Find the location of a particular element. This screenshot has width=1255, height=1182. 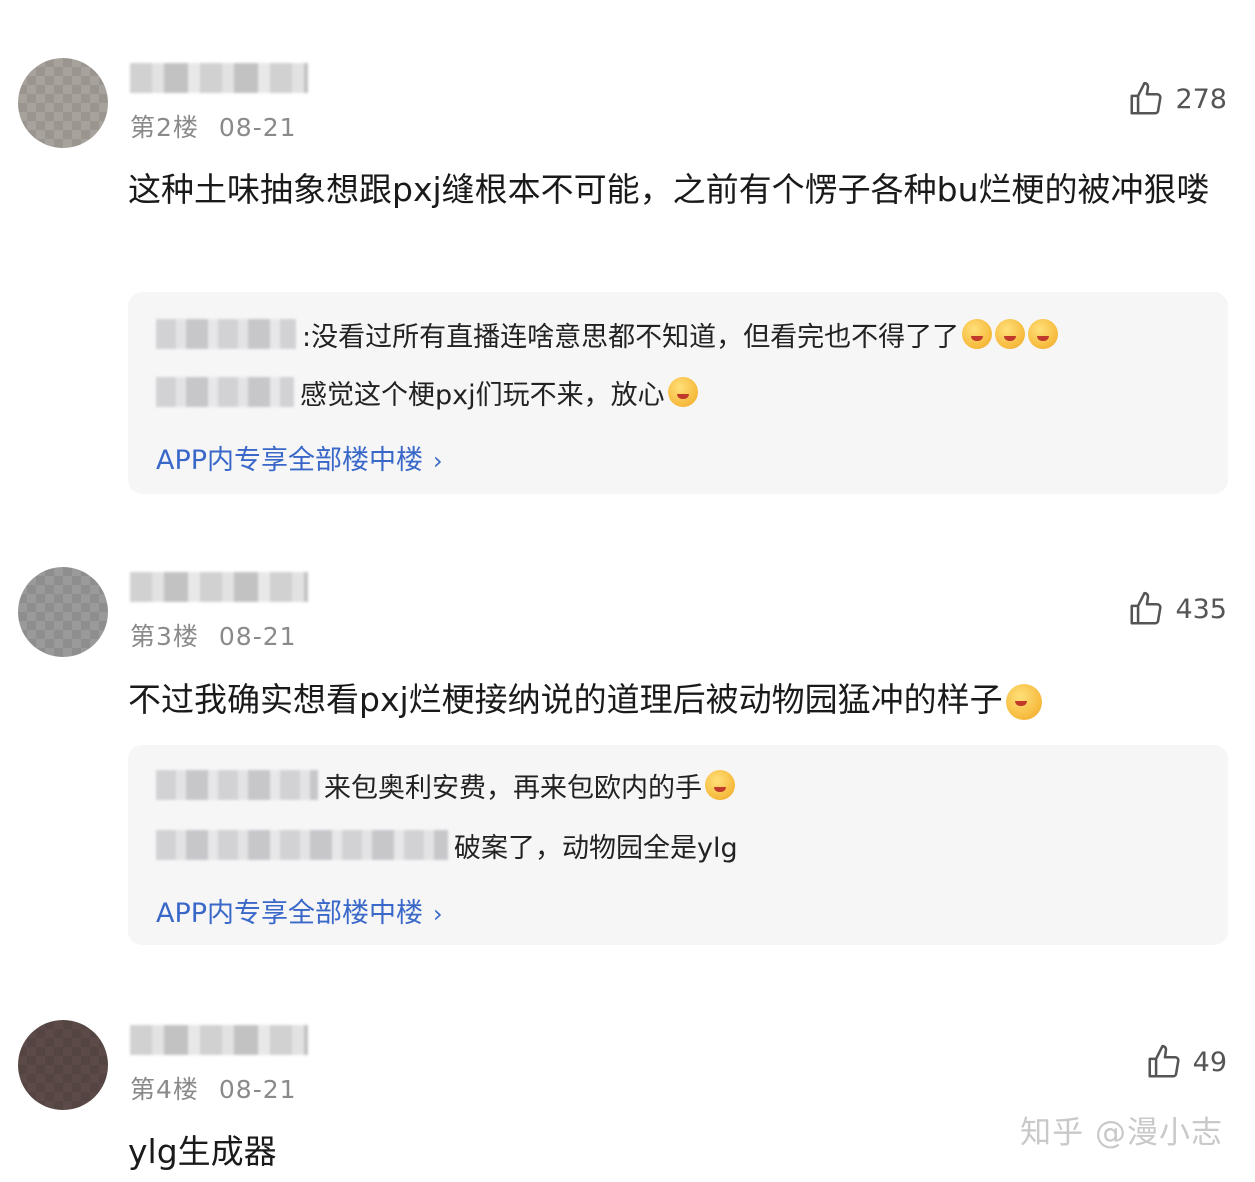

comment-meta: 第3楼 08-21 is located at coordinates (213, 635).